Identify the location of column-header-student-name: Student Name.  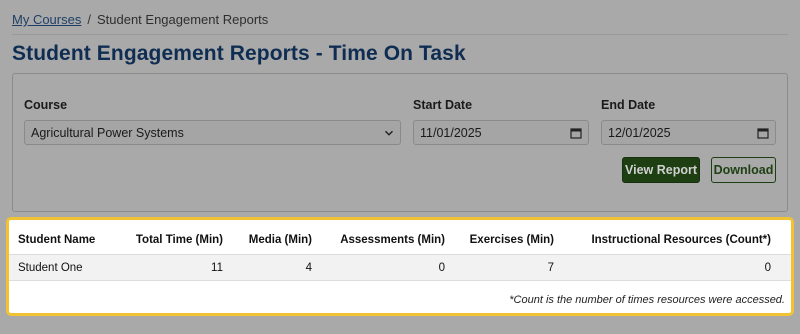
(56, 240).